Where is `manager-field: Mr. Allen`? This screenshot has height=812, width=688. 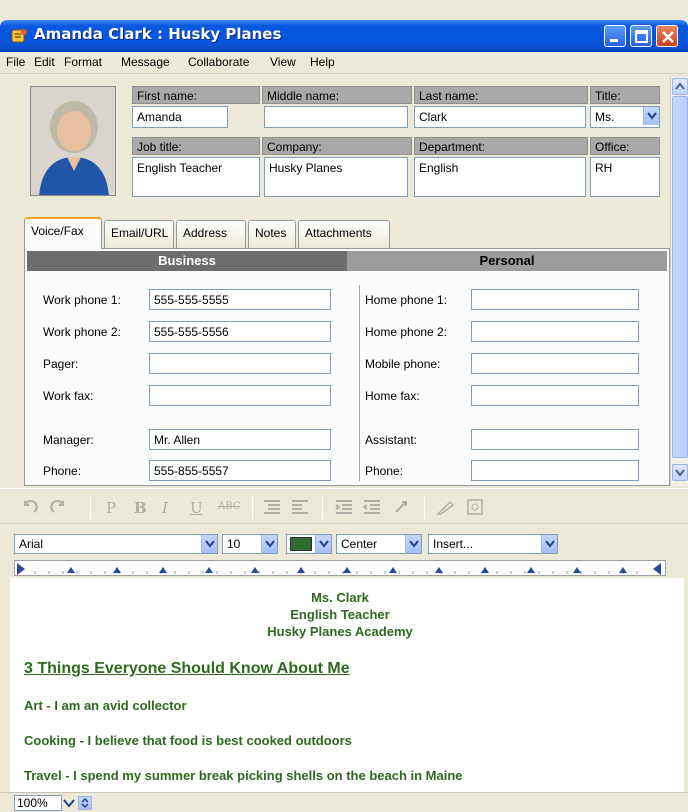 manager-field: Mr. Allen is located at coordinates (240, 439).